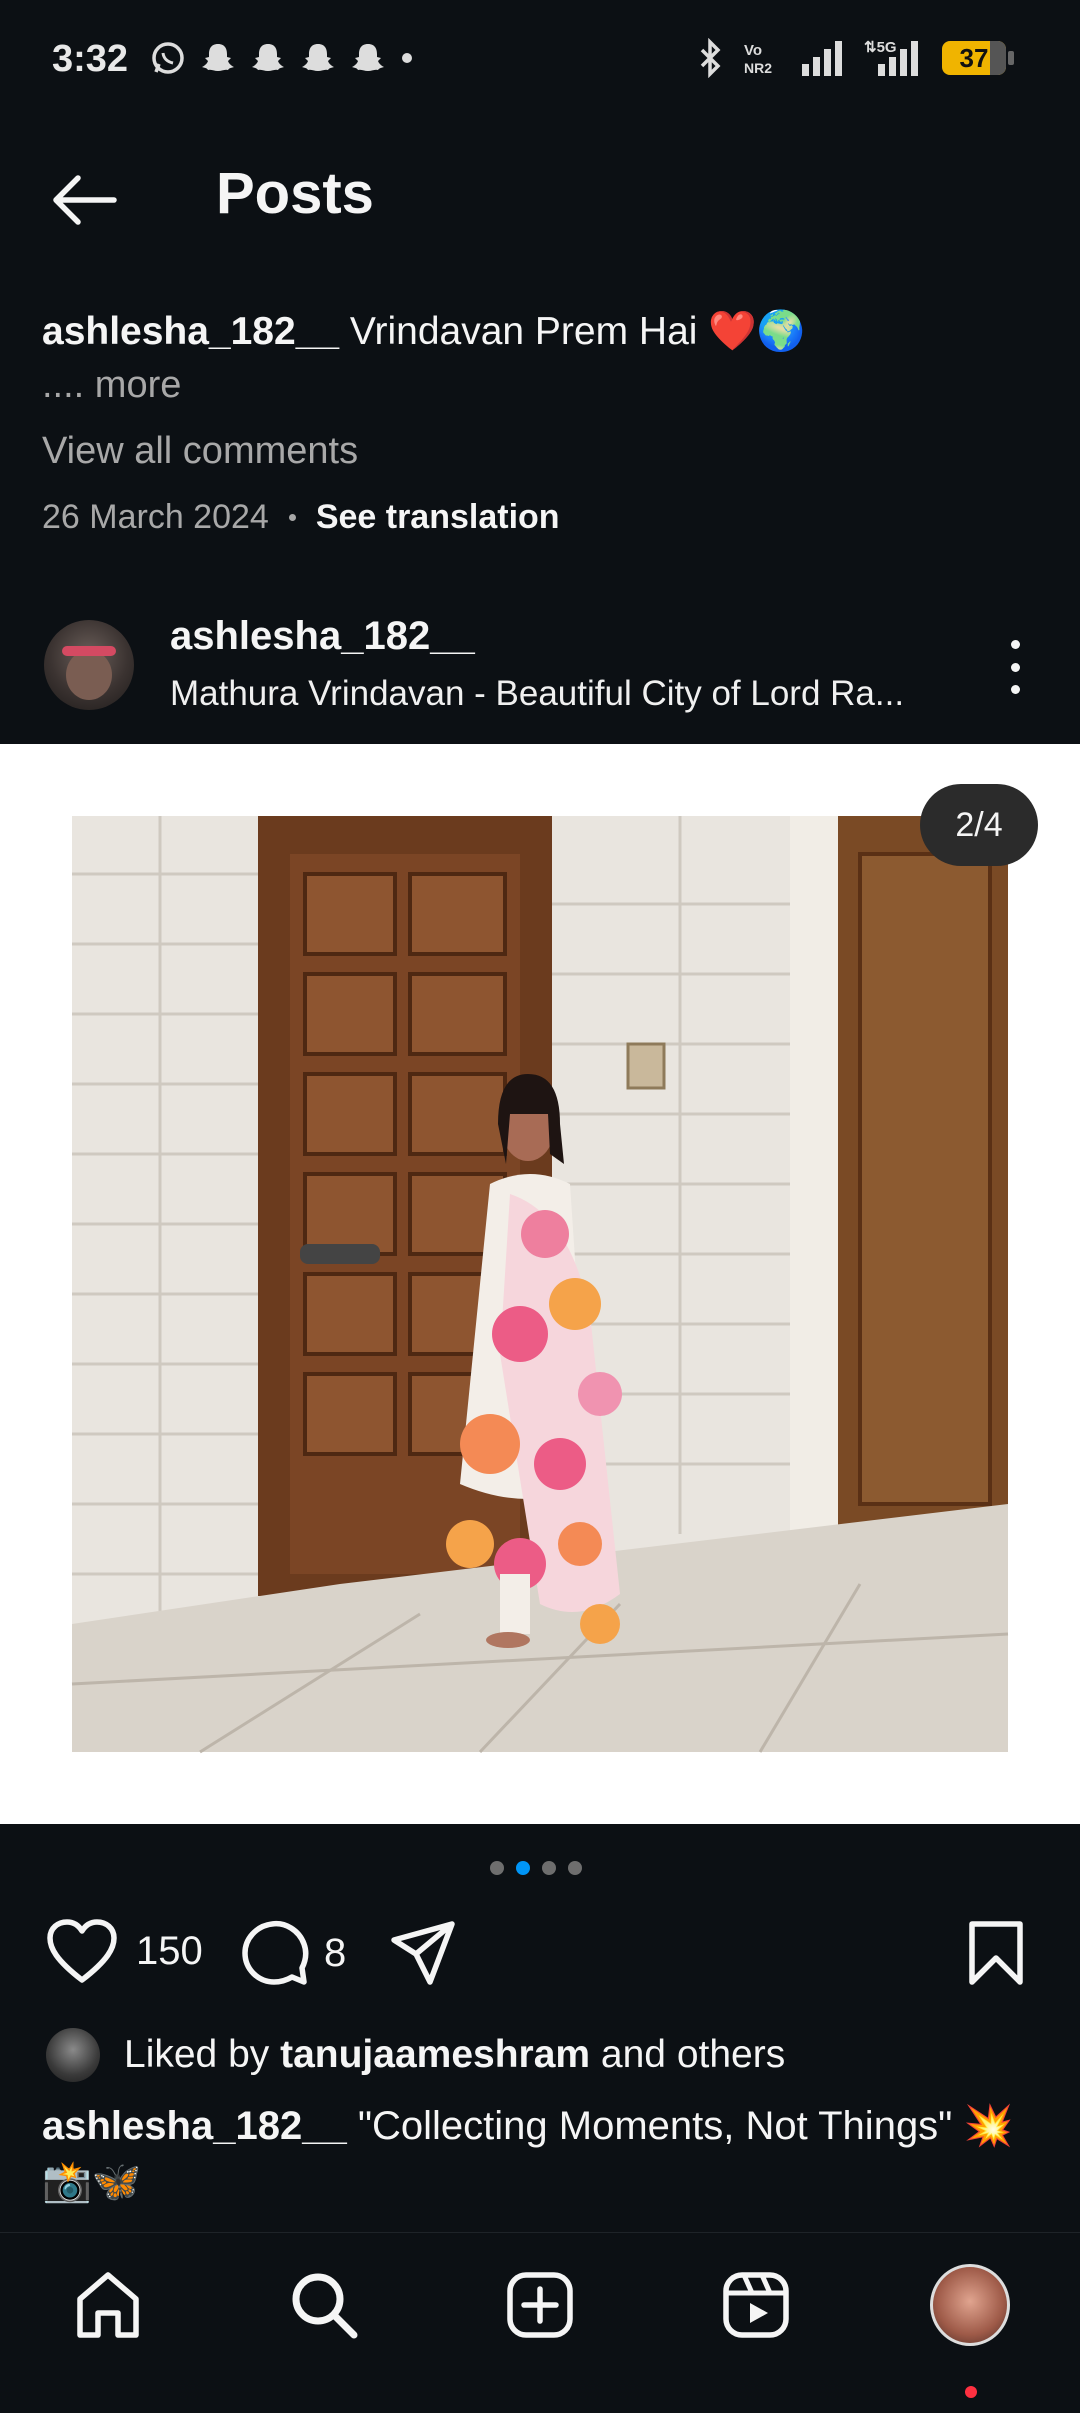  I want to click on system-icons: Vo NR2 ⇅5G 37, so click(855, 58).